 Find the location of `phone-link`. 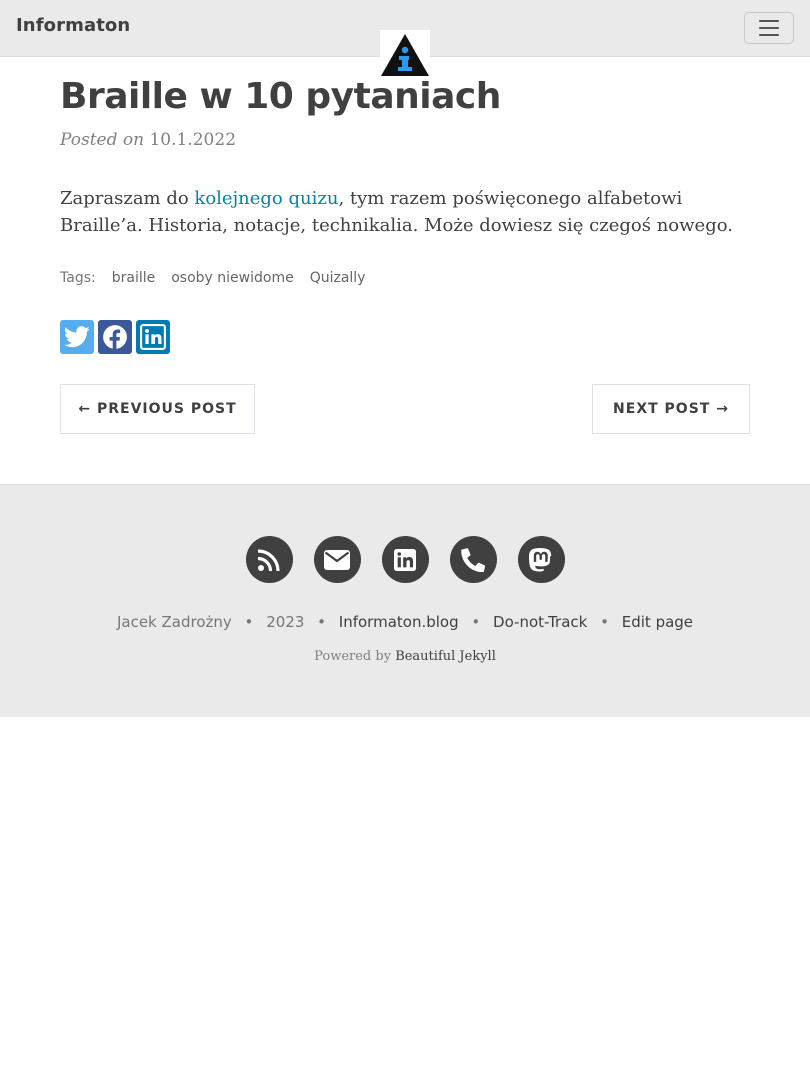

phone-link is located at coordinates (473, 559).